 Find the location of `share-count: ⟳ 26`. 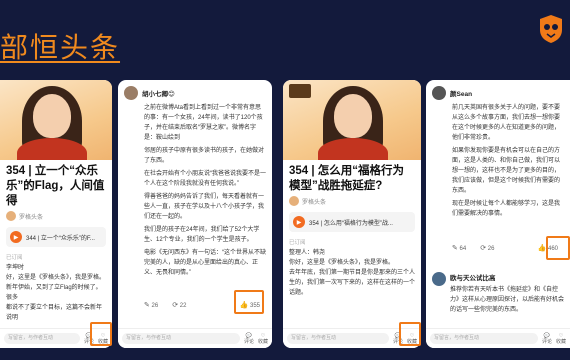

share-count: ⟳ 26 is located at coordinates (487, 248).